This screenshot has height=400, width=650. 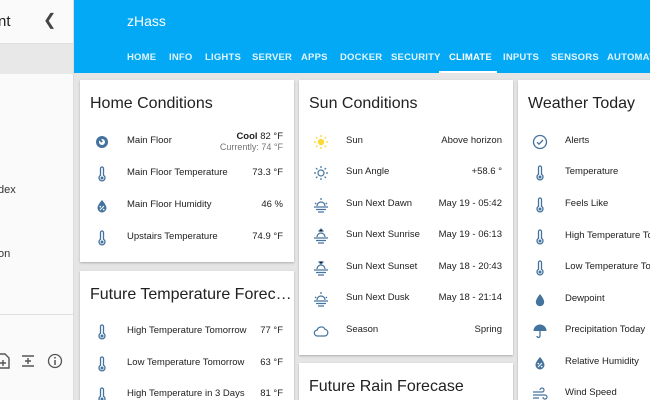 I want to click on entity-value: 74.9 °F, so click(x=267, y=236).